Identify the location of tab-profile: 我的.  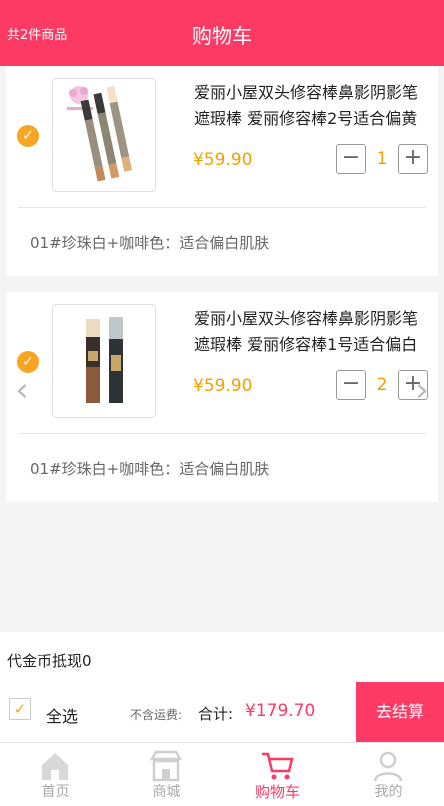
(388, 774).